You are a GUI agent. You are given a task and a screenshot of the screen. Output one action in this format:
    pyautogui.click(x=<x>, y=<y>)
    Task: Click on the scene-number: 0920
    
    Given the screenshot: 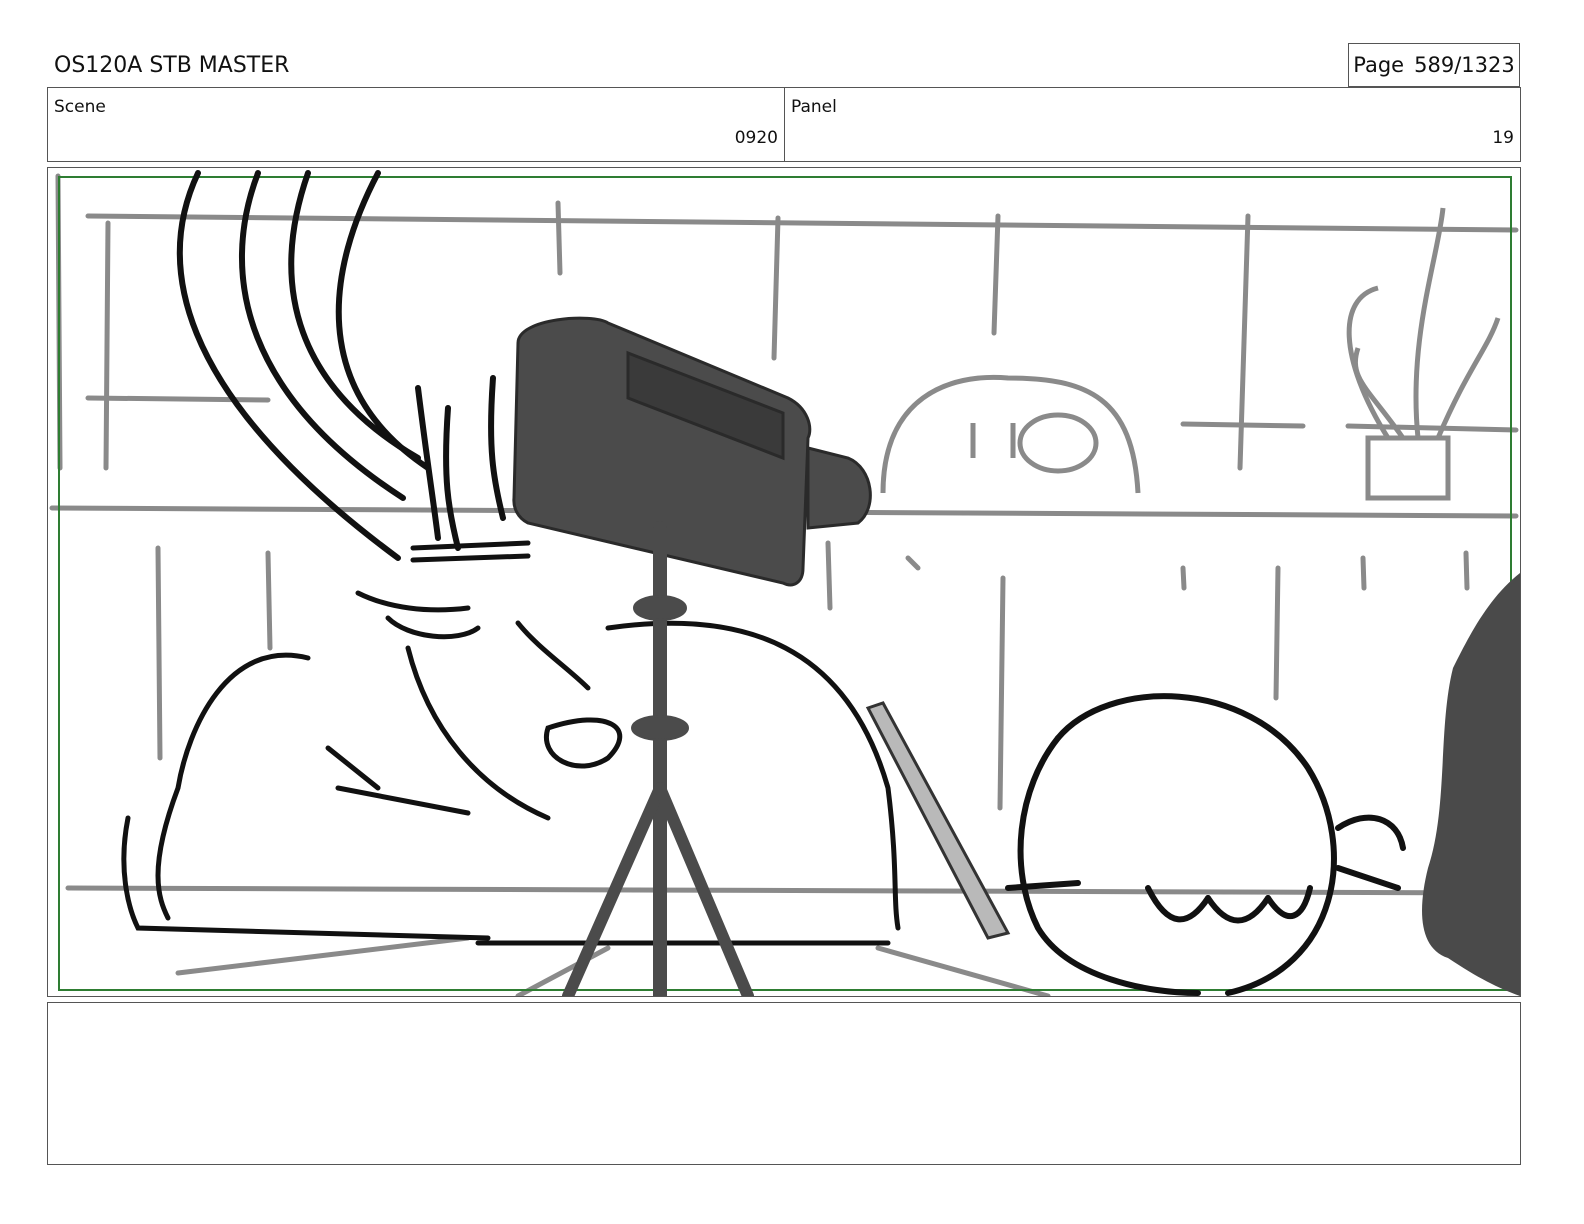 What is the action you would take?
    pyautogui.click(x=756, y=138)
    